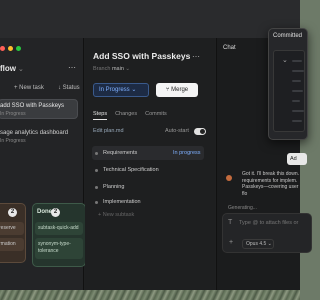 This screenshot has width=320, height=300. What do you see at coordinates (34, 133) in the screenshot?
I see `task-title: sage analytics dashboard` at bounding box center [34, 133].